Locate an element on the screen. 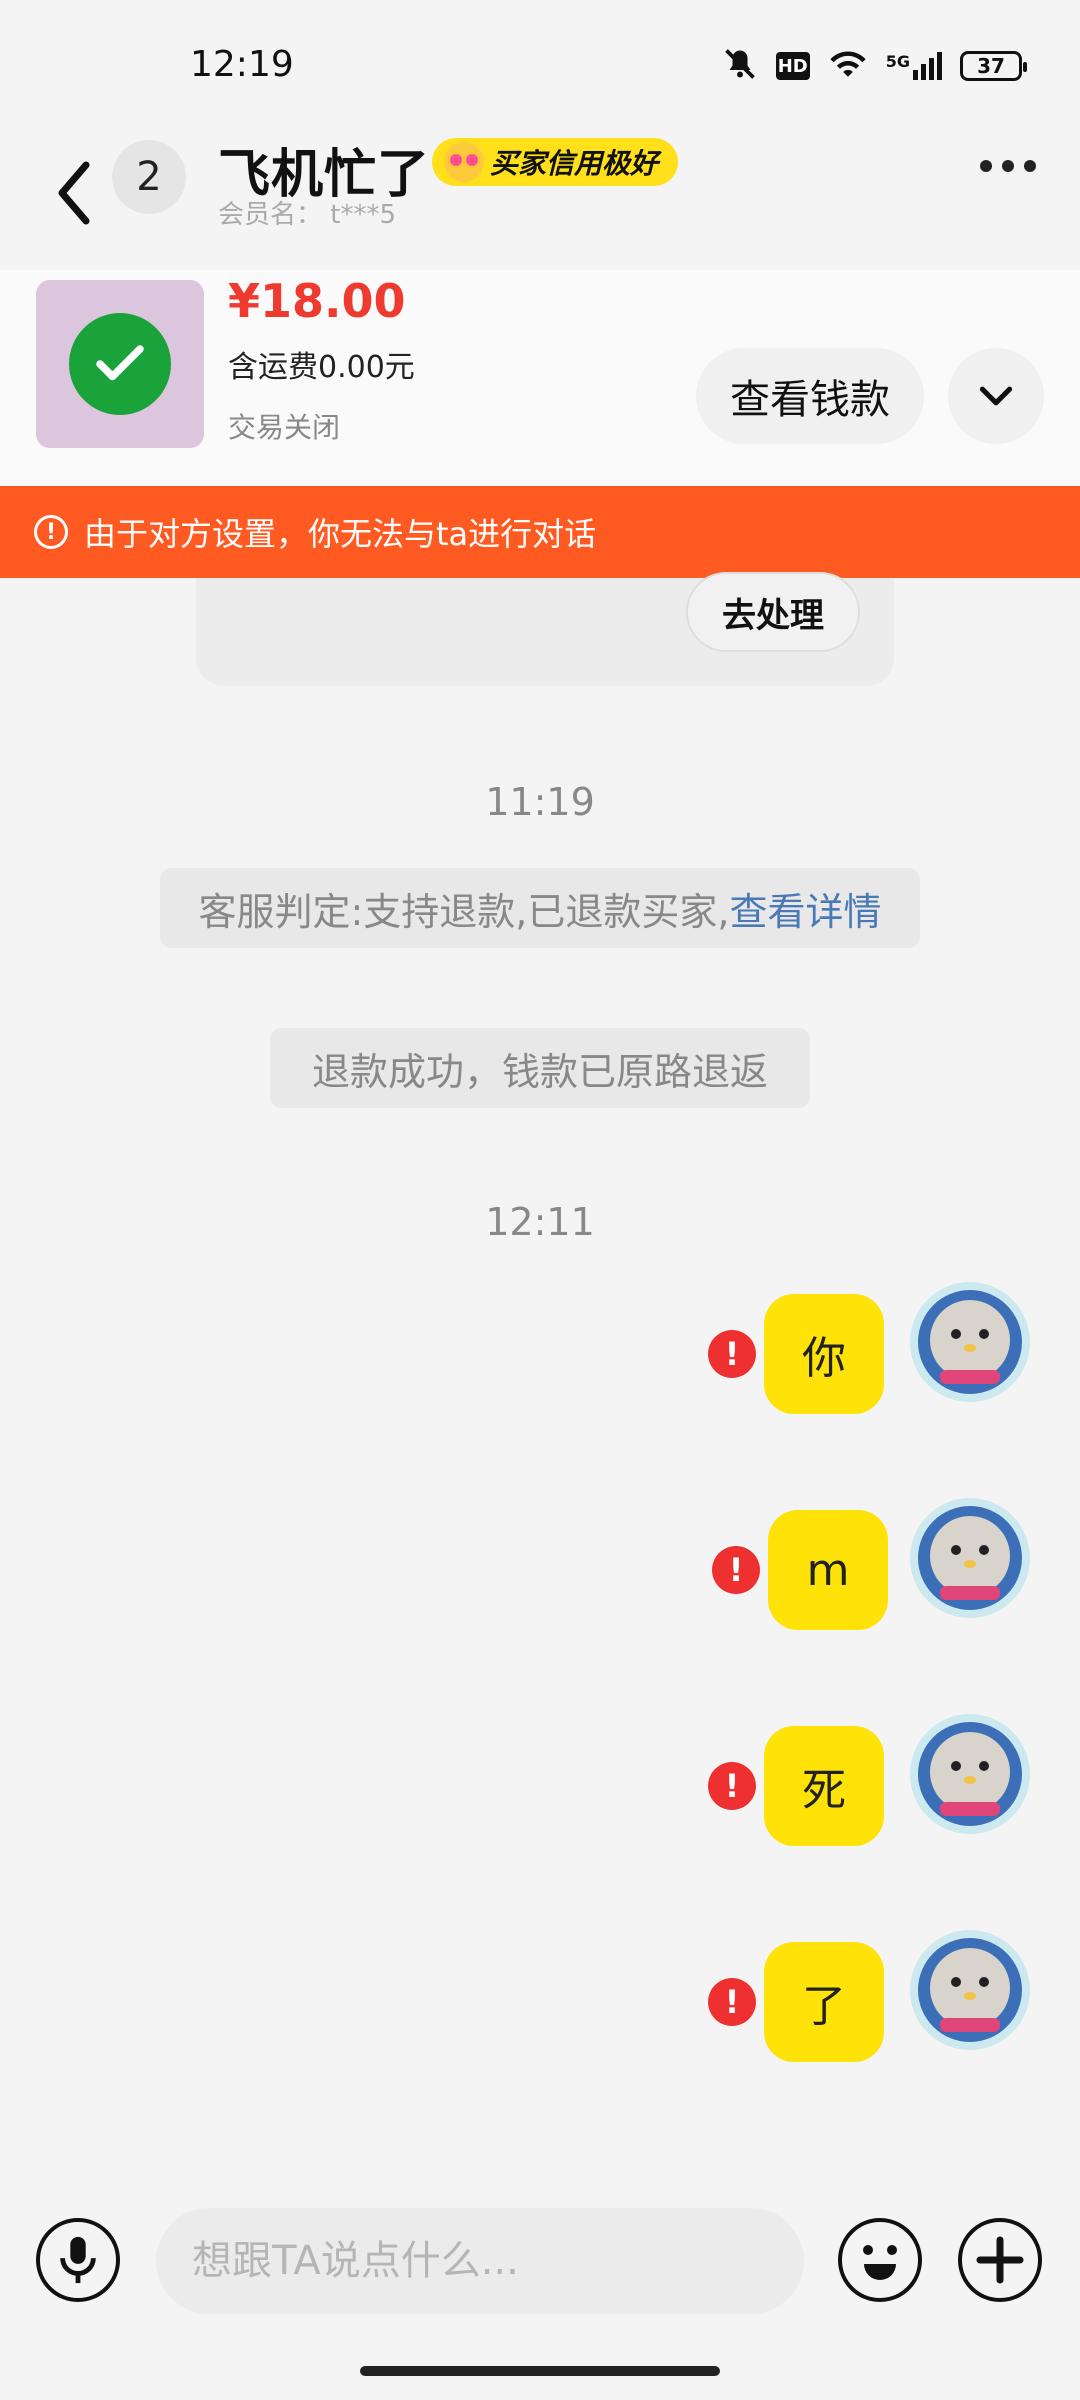 The image size is (1080, 2400). network-label: 5G is located at coordinates (897, 61).